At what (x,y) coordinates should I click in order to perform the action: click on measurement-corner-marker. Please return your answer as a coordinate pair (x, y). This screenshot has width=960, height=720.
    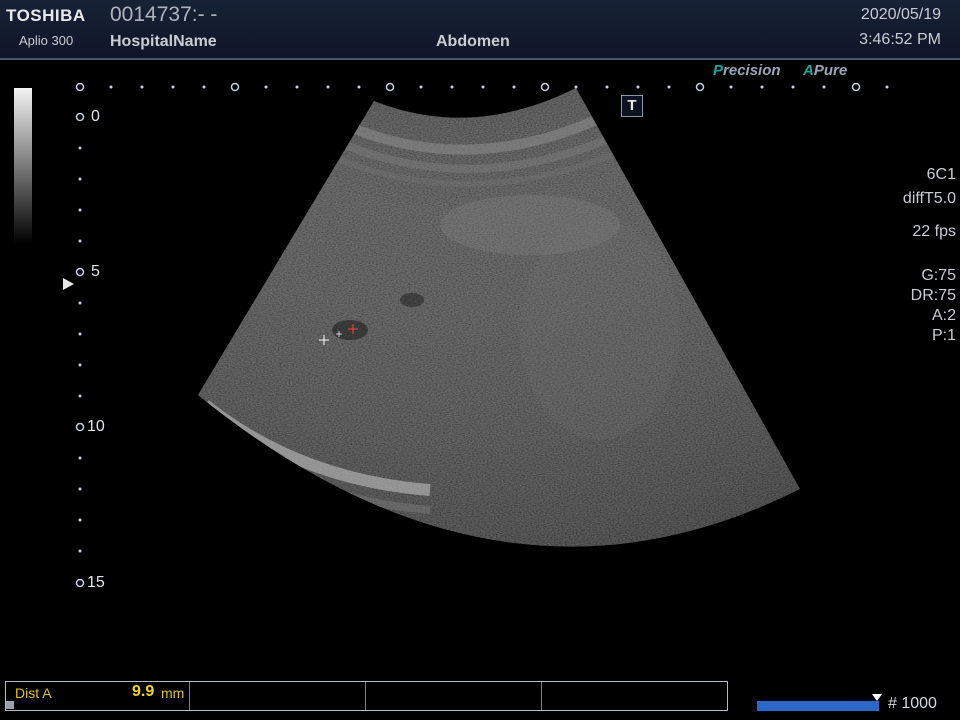
    Looking at the image, I should click on (10, 705).